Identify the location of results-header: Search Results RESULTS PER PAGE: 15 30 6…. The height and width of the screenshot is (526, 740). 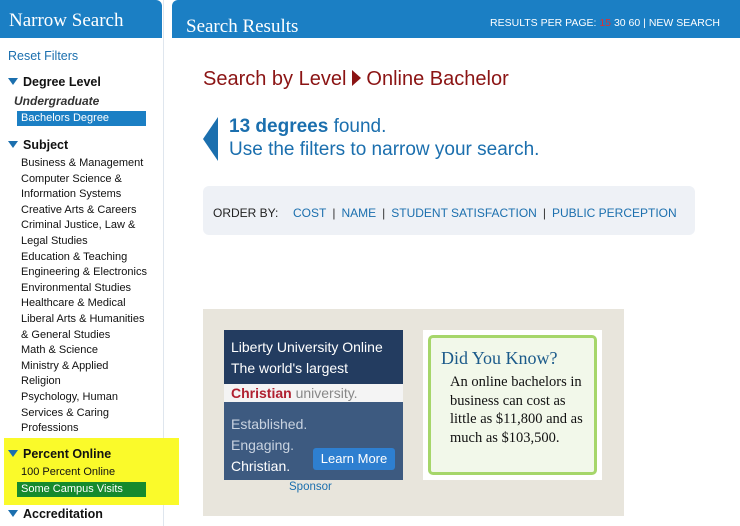
(456, 19).